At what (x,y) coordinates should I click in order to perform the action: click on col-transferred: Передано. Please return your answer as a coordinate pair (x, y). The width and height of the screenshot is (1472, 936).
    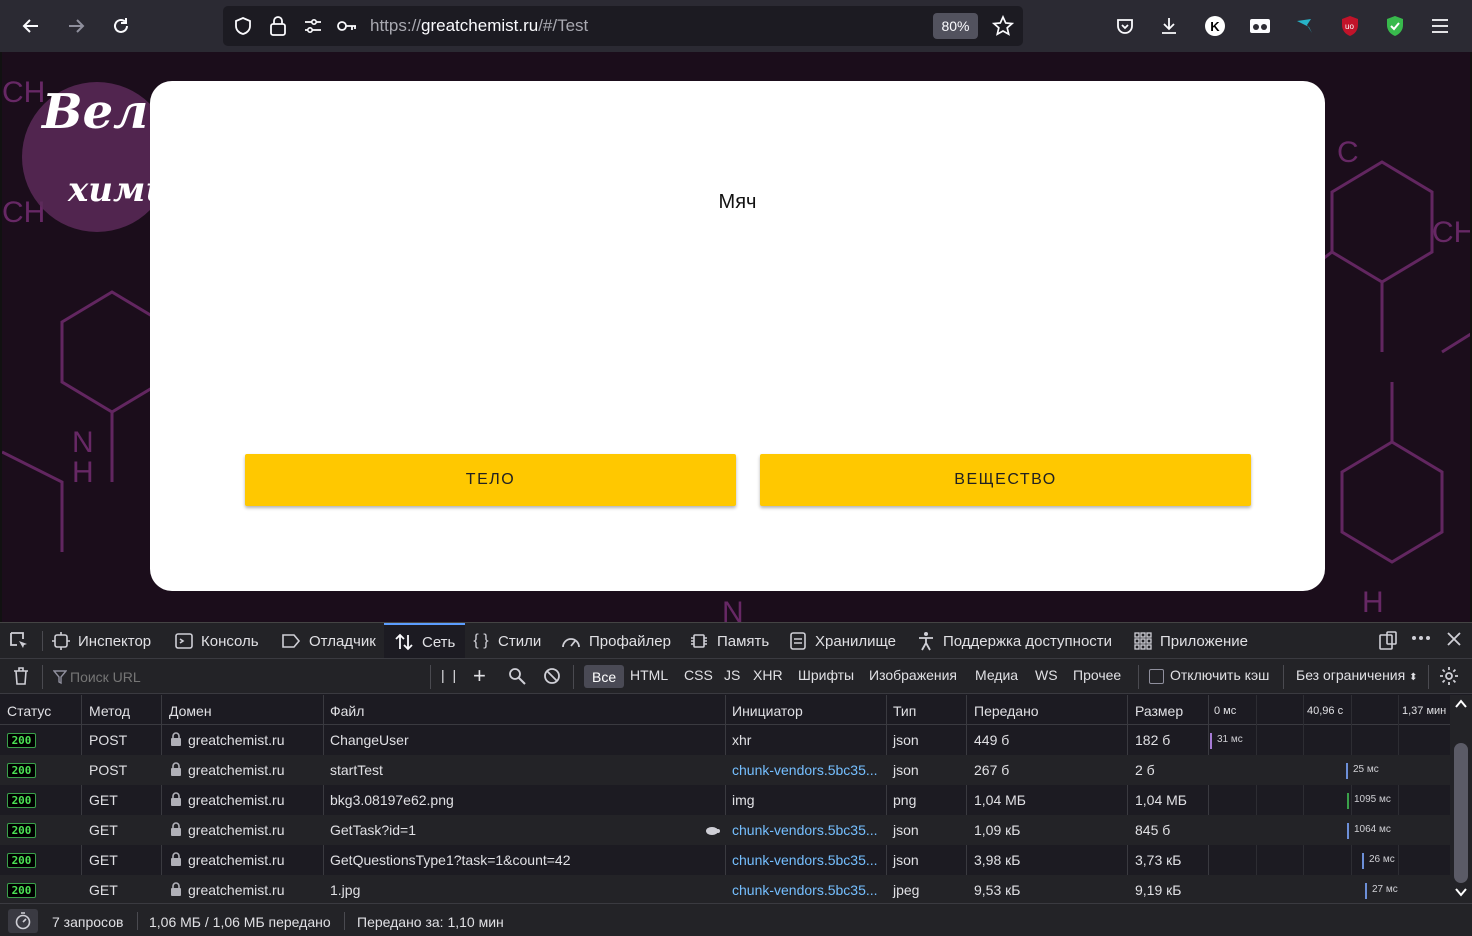
    Looking at the image, I should click on (1006, 711).